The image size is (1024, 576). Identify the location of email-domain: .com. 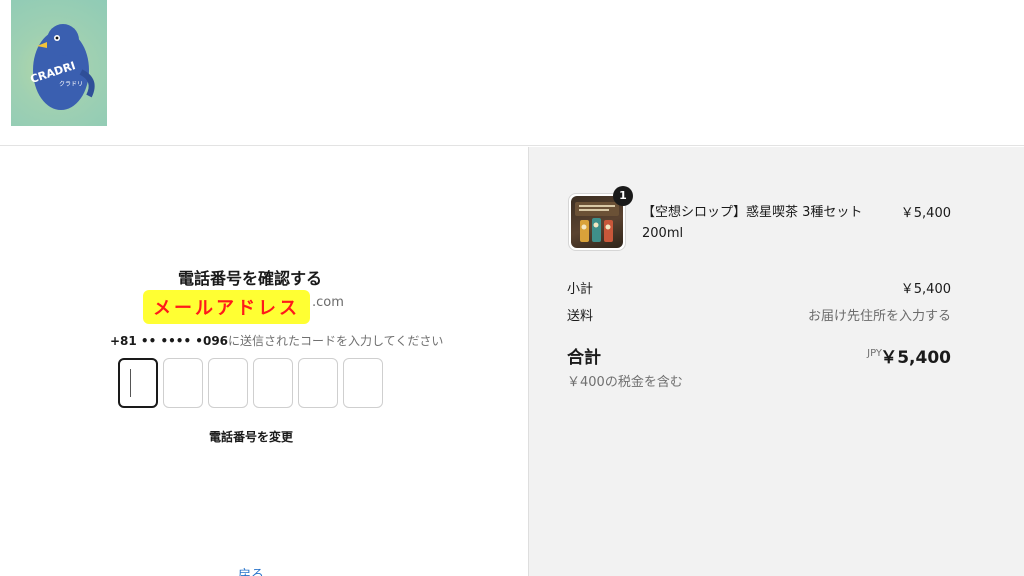
(328, 302).